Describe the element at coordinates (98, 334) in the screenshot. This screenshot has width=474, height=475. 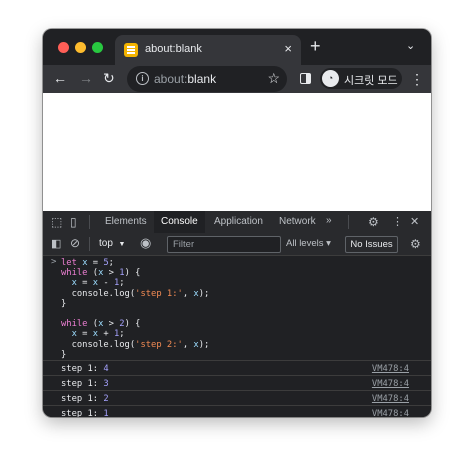
I see `code-line: x = x + 1;` at that location.